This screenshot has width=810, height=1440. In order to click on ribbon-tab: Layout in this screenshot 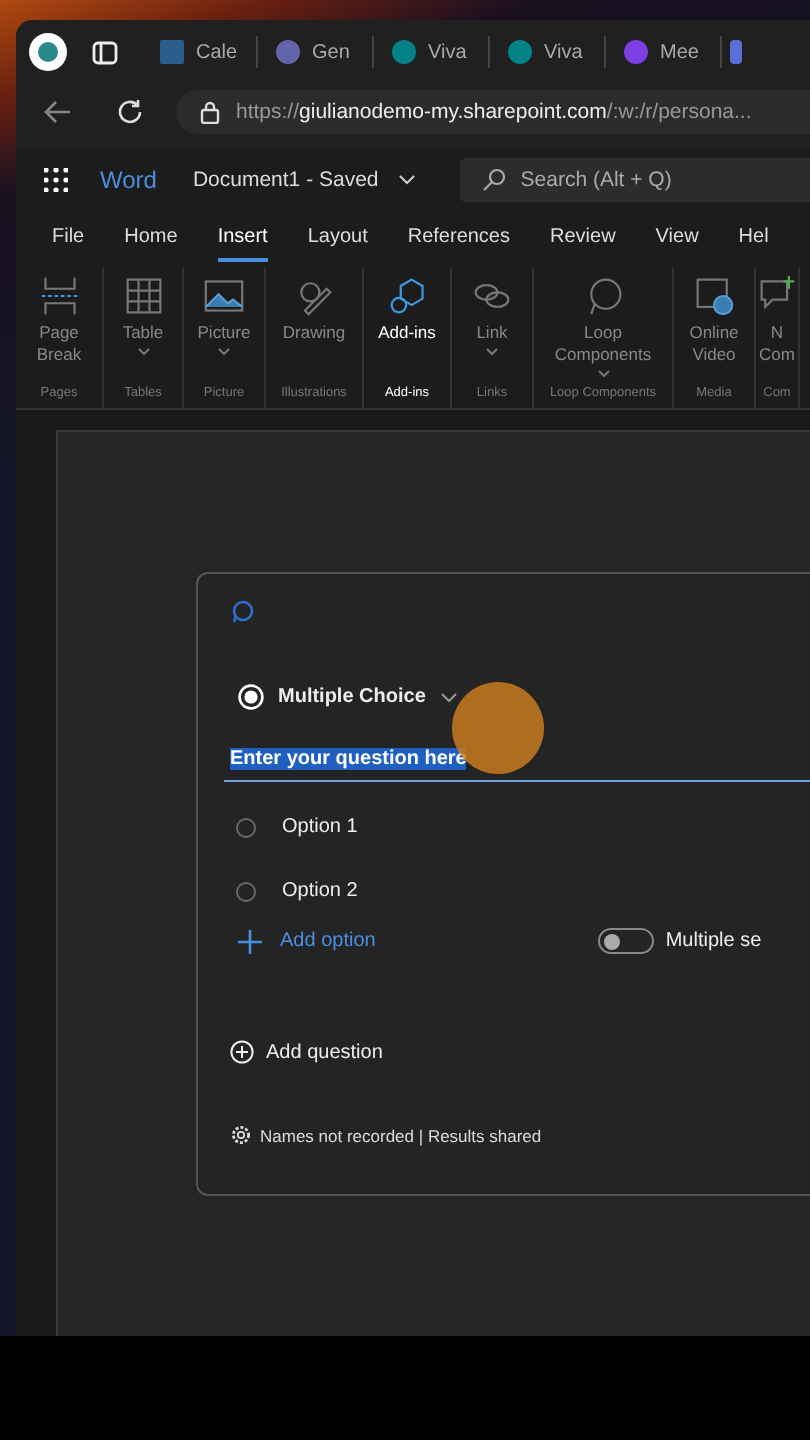, I will do `click(337, 240)`.